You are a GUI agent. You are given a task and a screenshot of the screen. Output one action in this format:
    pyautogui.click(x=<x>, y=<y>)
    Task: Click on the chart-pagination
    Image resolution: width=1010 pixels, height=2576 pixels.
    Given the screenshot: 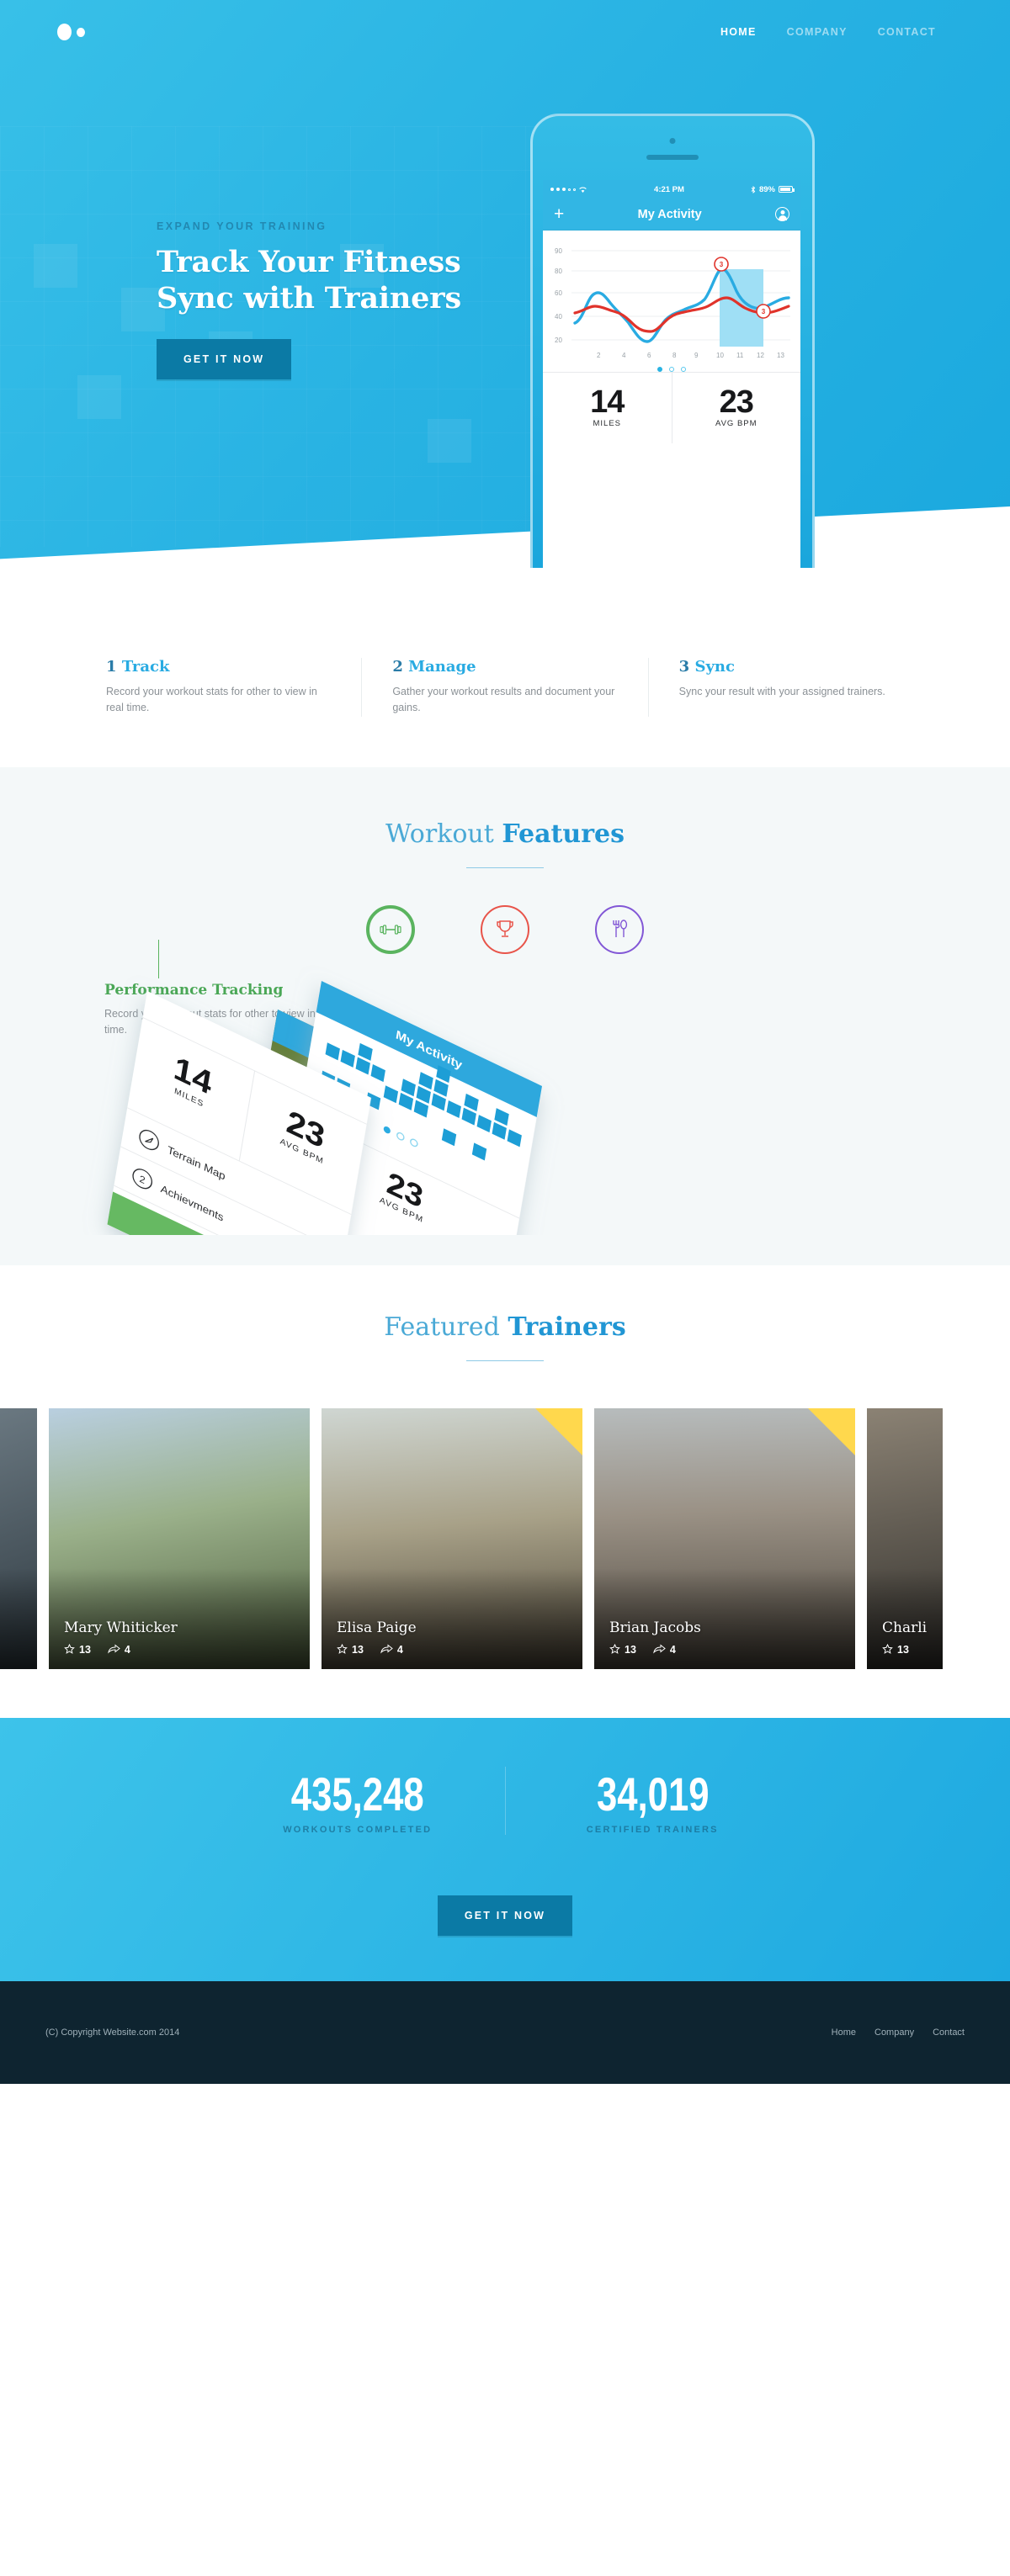 What is the action you would take?
    pyautogui.click(x=672, y=369)
    